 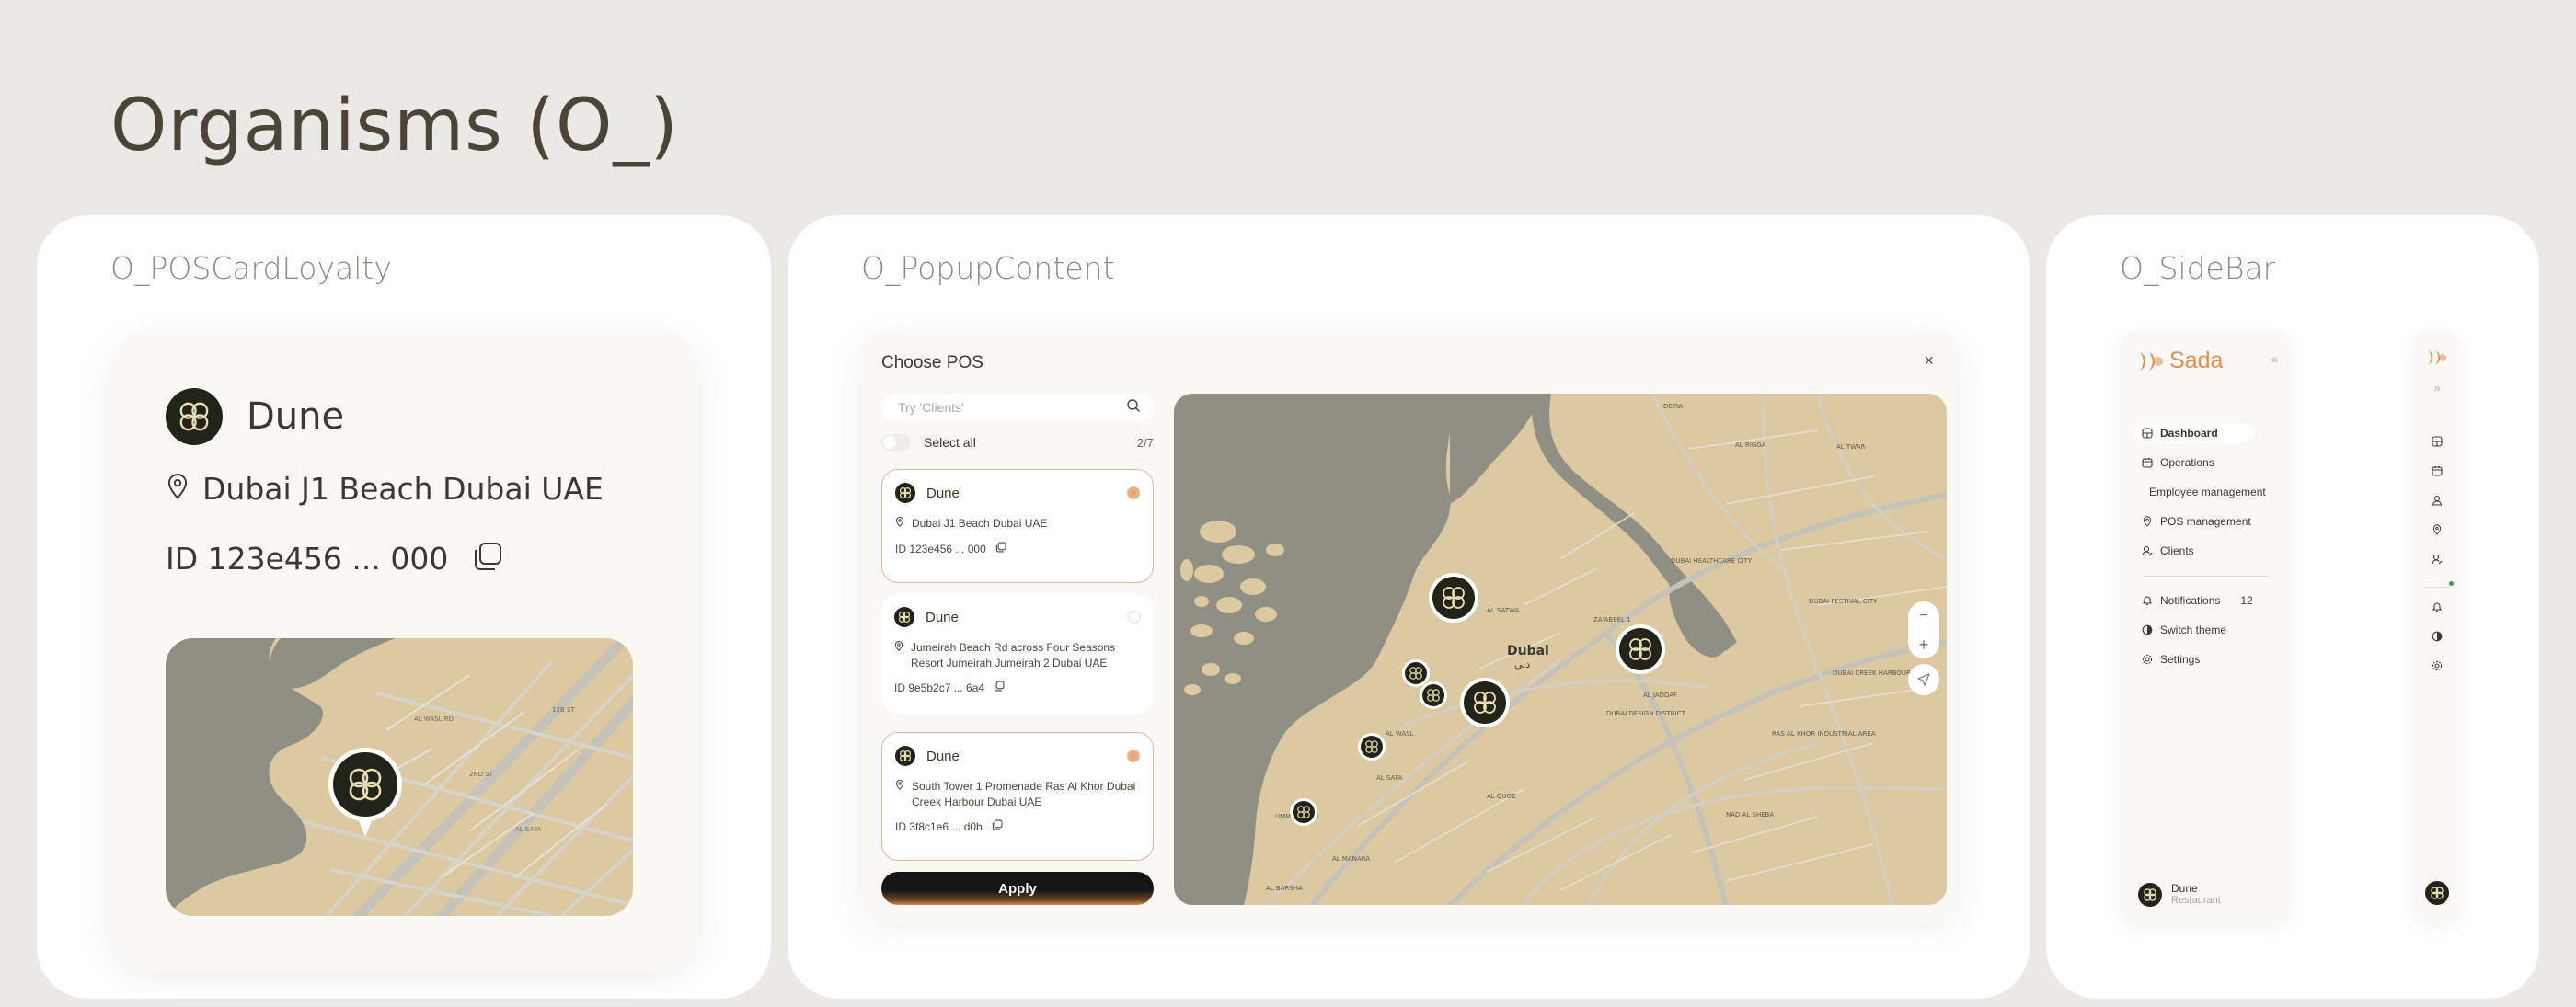 What do you see at coordinates (939, 687) in the screenshot?
I see `pos-id: ID 9e5b2c7 ... 6a4` at bounding box center [939, 687].